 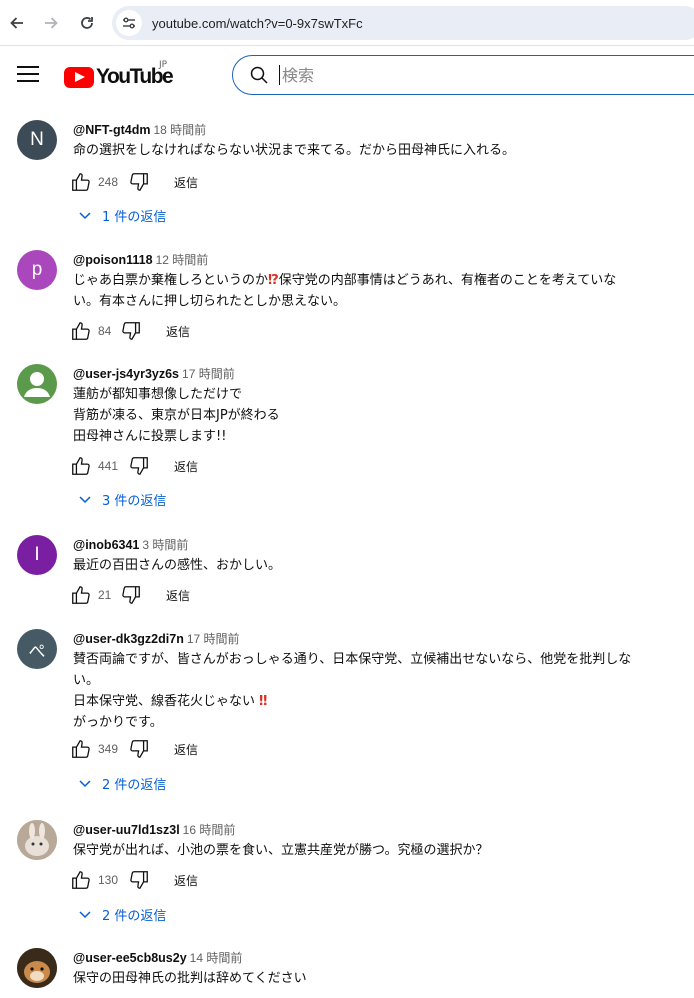 What do you see at coordinates (216, 958) in the screenshot?
I see `comment-time: 14 時間前` at bounding box center [216, 958].